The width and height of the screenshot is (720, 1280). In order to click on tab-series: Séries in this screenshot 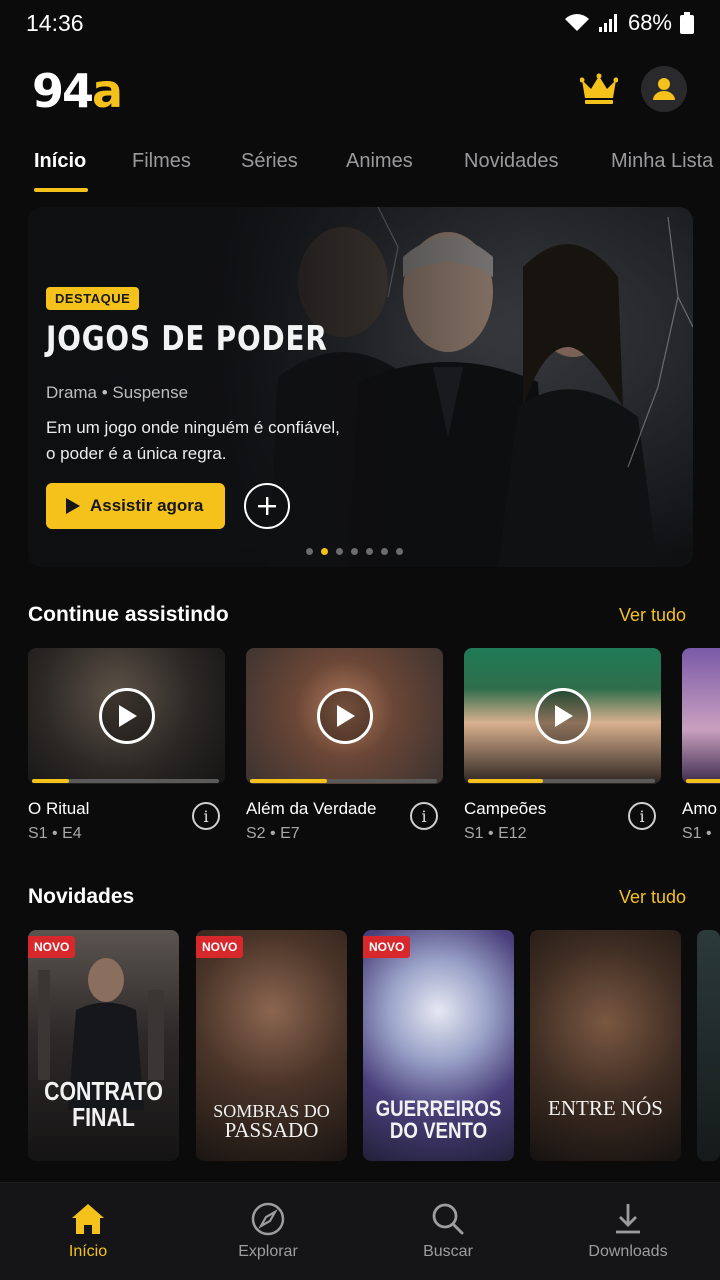, I will do `click(269, 161)`.